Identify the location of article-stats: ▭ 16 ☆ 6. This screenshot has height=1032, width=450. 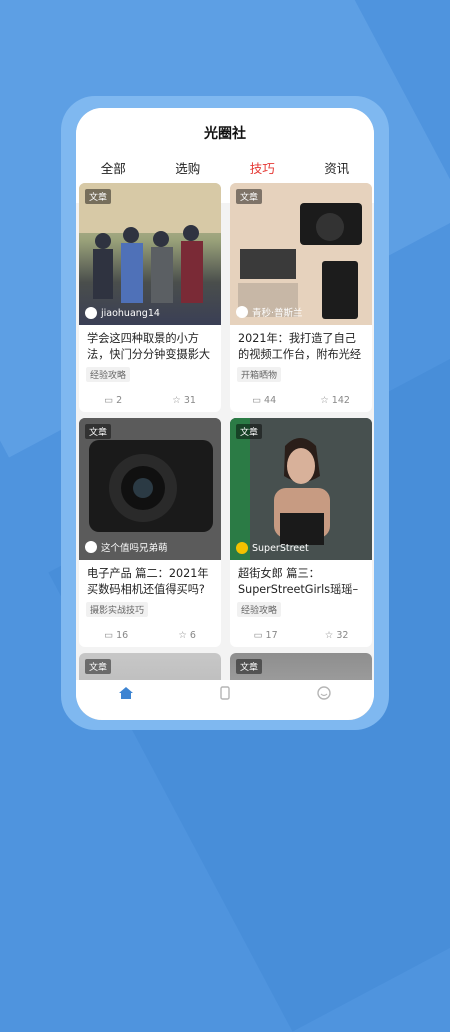
(150, 635).